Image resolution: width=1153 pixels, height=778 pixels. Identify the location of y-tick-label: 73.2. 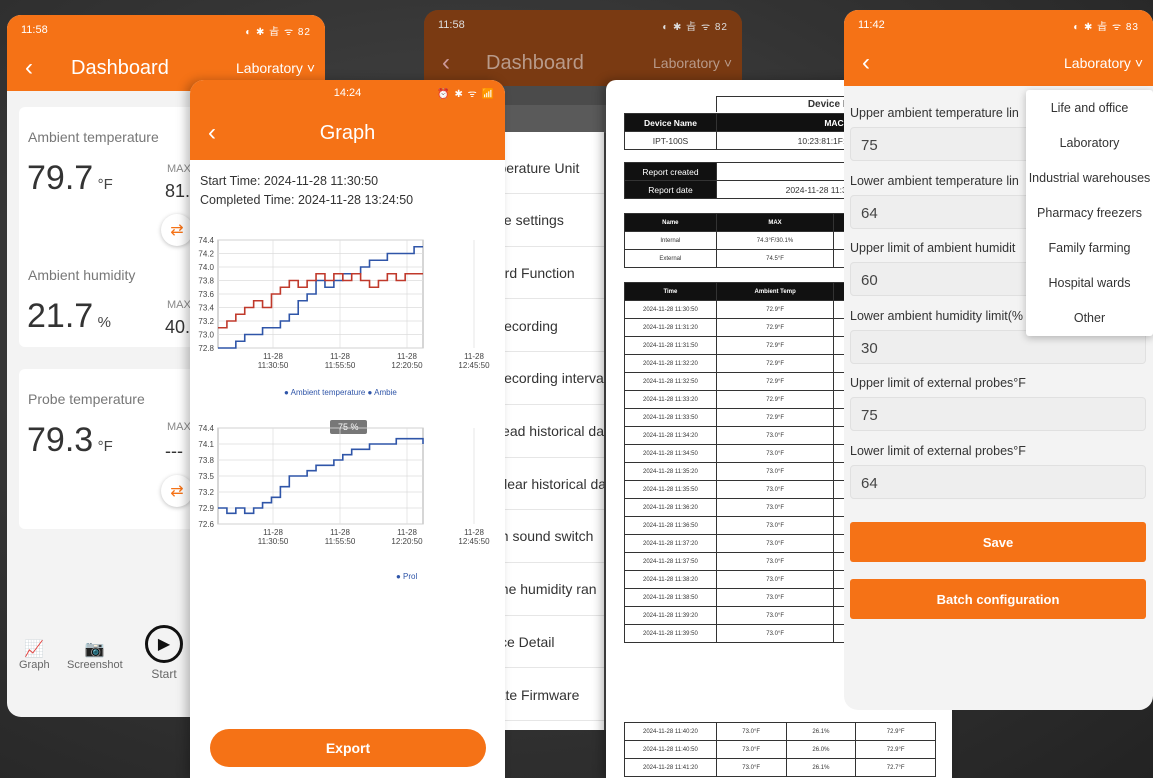
(206, 492).